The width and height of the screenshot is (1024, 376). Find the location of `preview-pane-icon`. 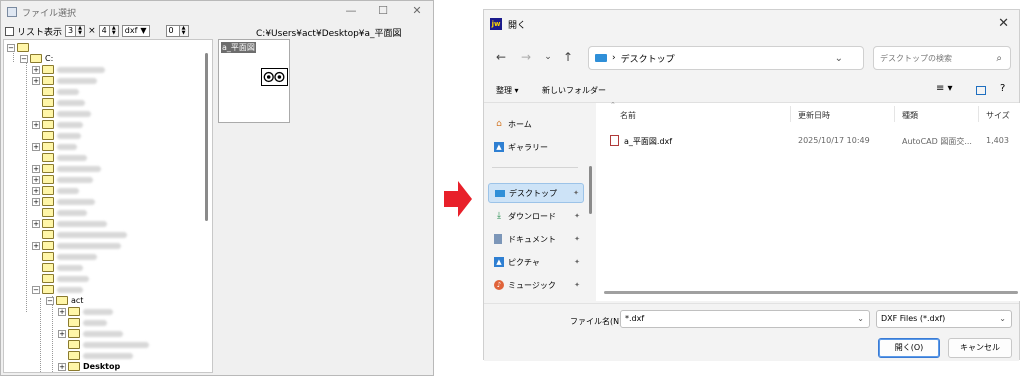

preview-pane-icon is located at coordinates (981, 90).